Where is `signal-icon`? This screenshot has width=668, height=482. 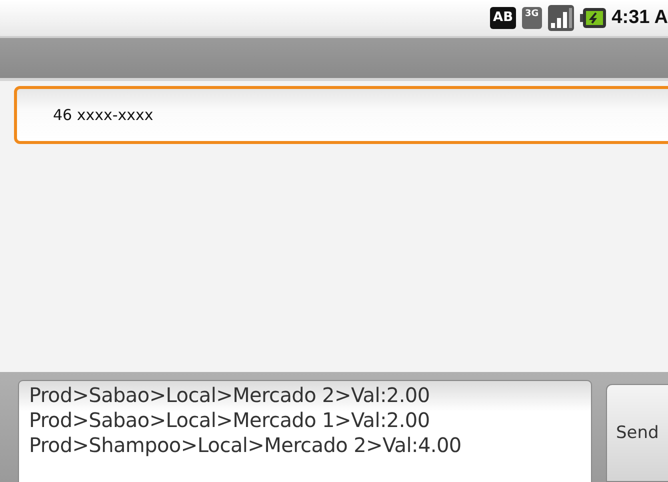
signal-icon is located at coordinates (561, 18).